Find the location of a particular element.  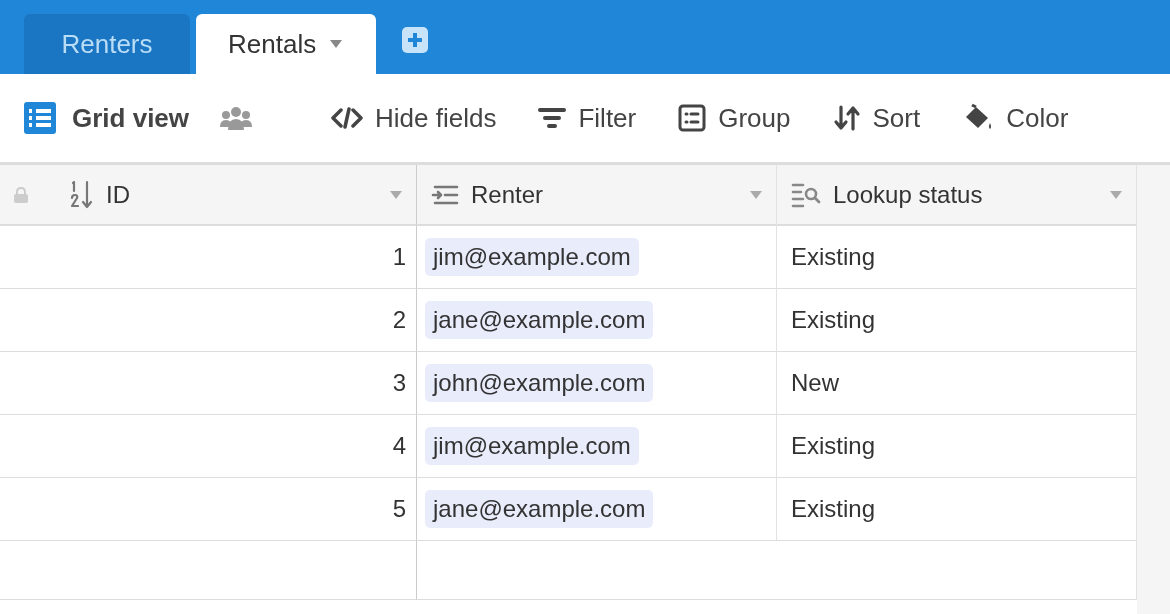

id-cell: 3 is located at coordinates (208, 383).